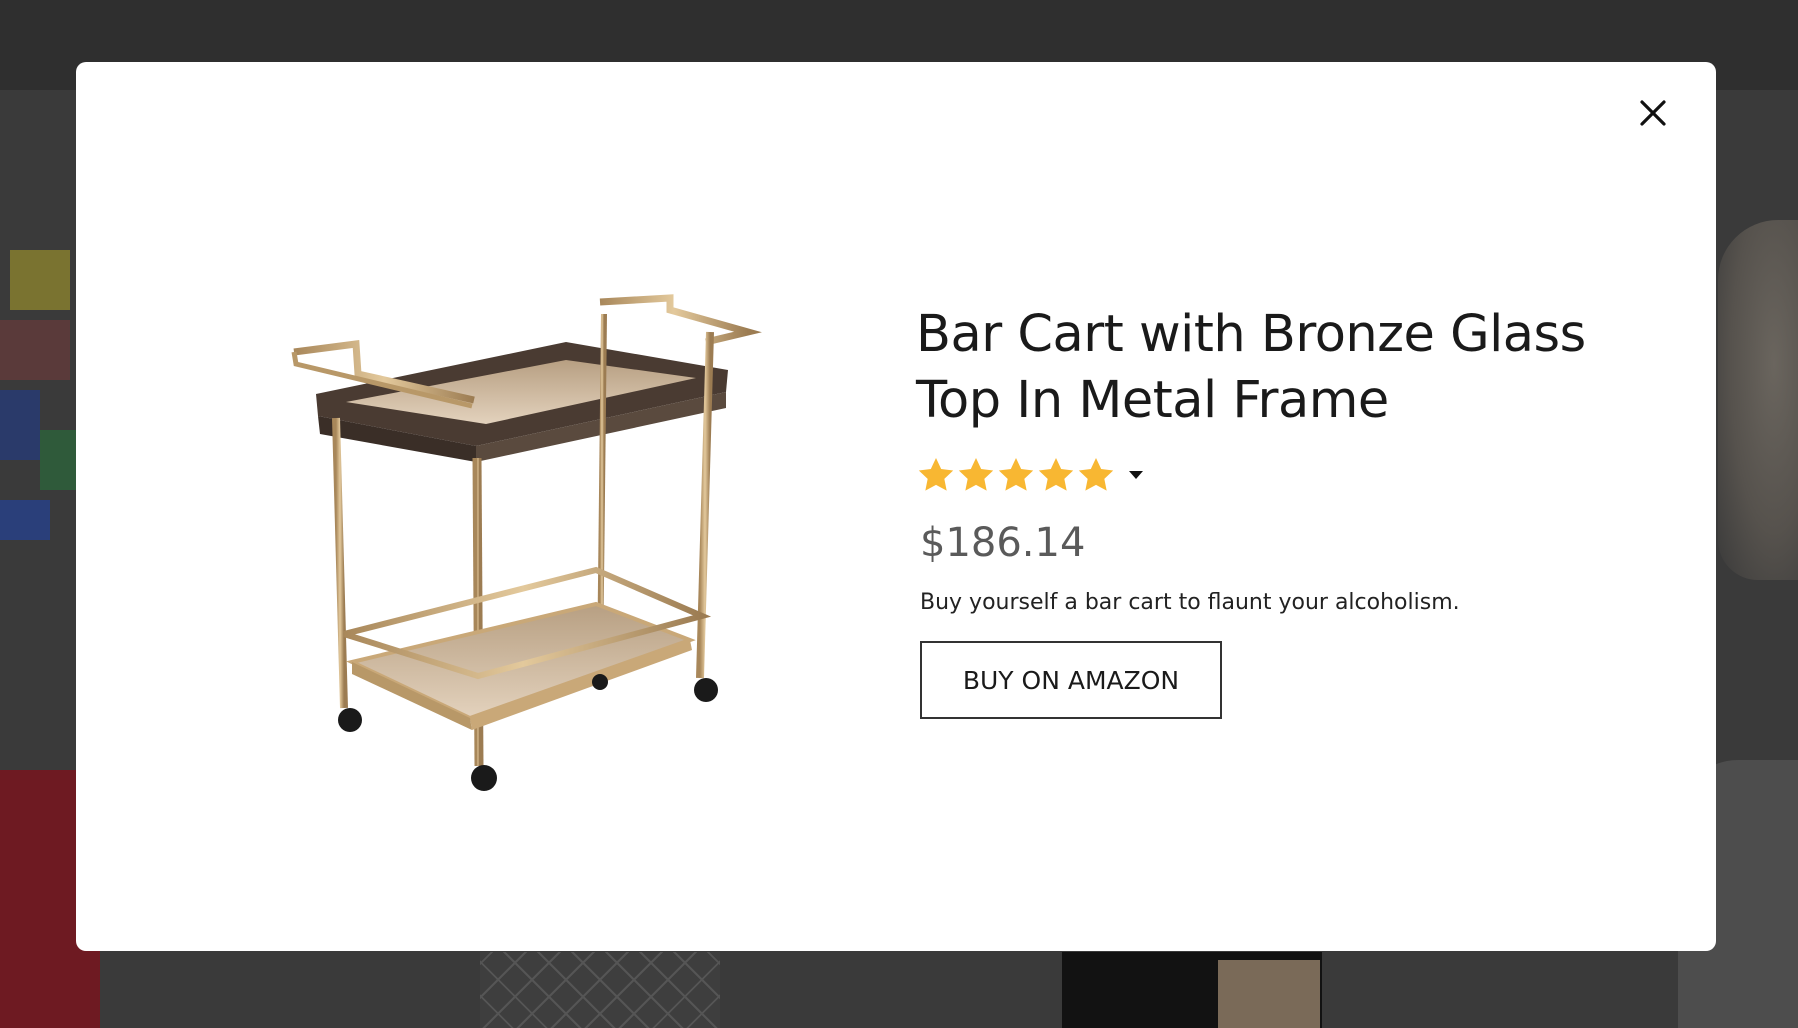  I want to click on close-icon, so click(1653, 113).